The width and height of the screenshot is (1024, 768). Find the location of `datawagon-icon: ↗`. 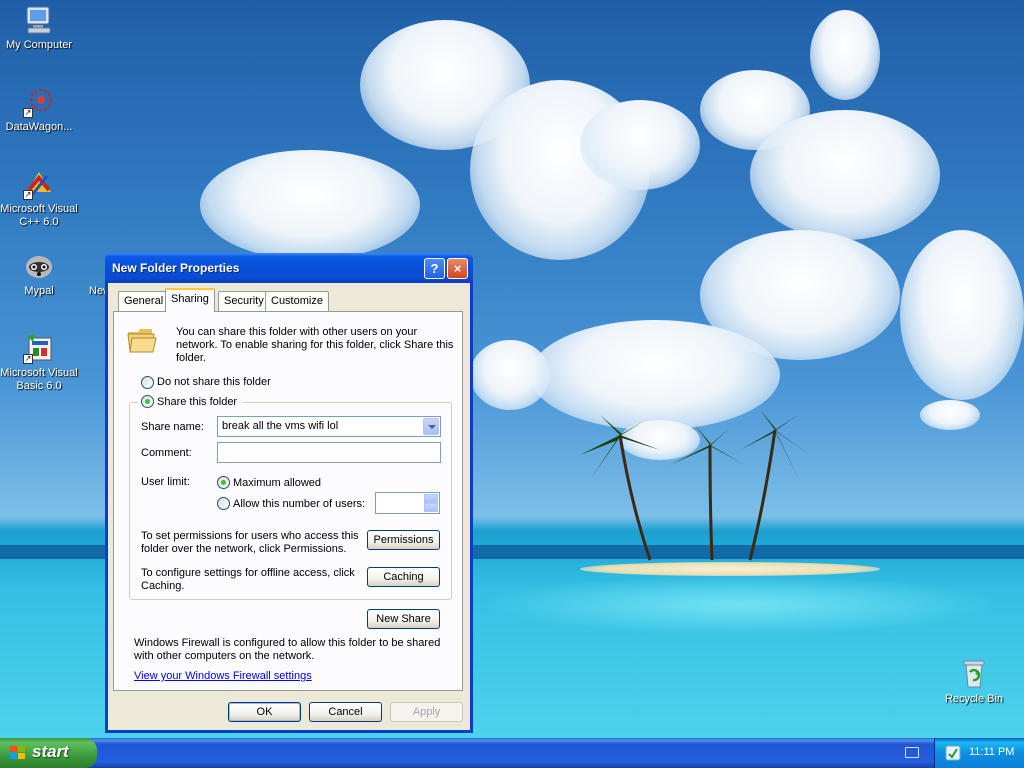

datawagon-icon: ↗ is located at coordinates (39, 102).